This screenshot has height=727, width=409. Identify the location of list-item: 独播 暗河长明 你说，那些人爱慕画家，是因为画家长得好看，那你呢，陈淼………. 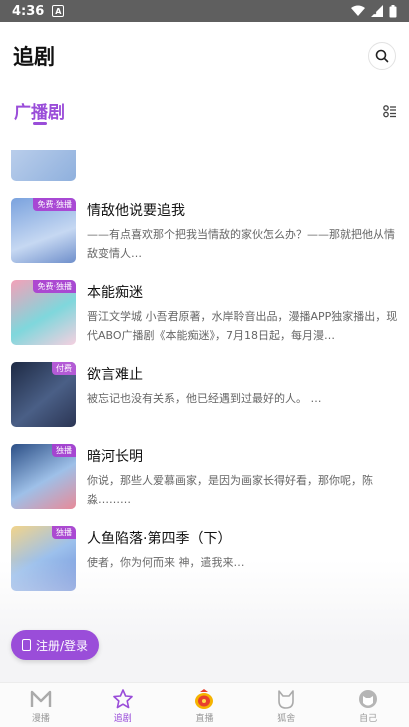
(204, 484).